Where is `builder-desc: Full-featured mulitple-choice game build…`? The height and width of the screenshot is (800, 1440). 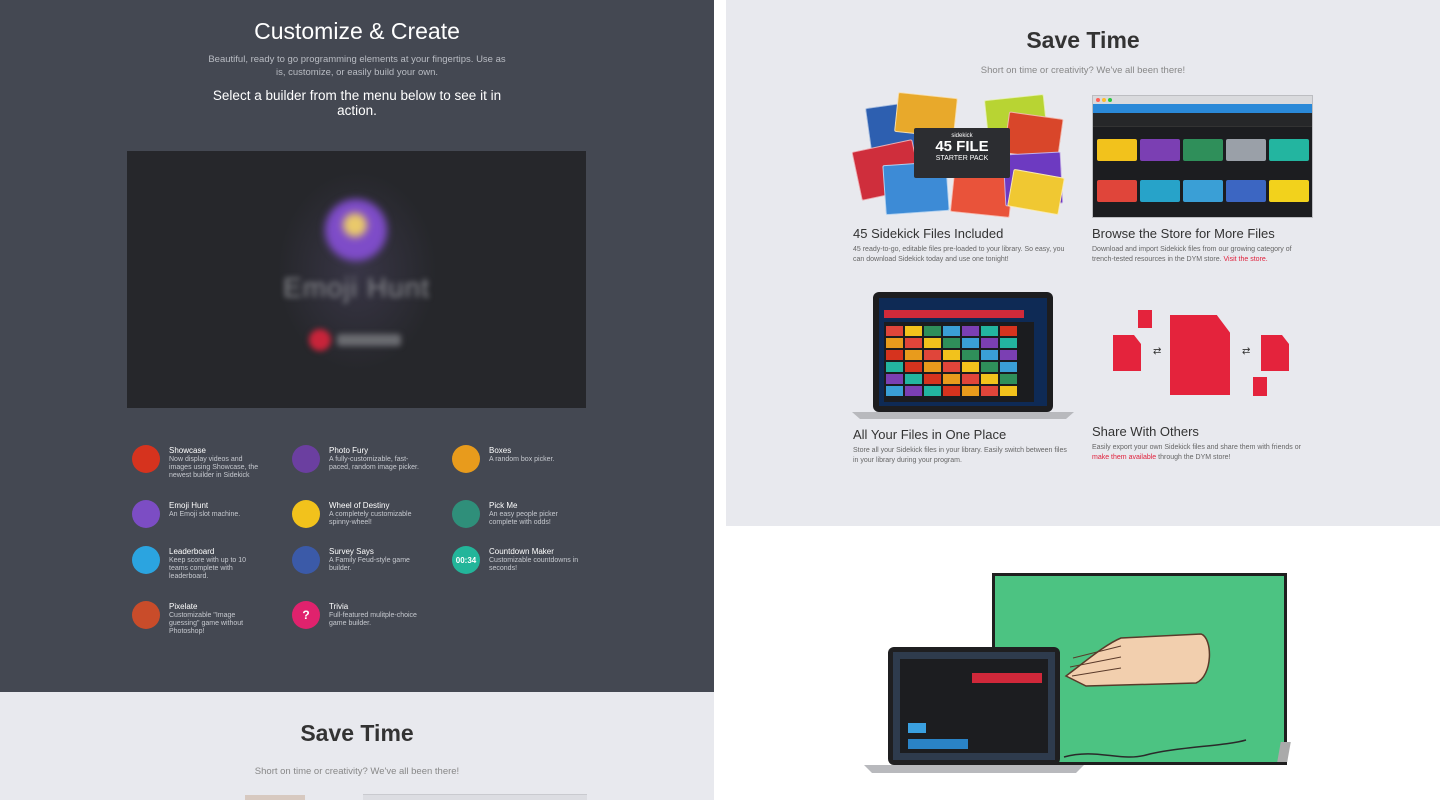
builder-desc: Full-featured mulitple-choice game build… is located at coordinates (373, 619).